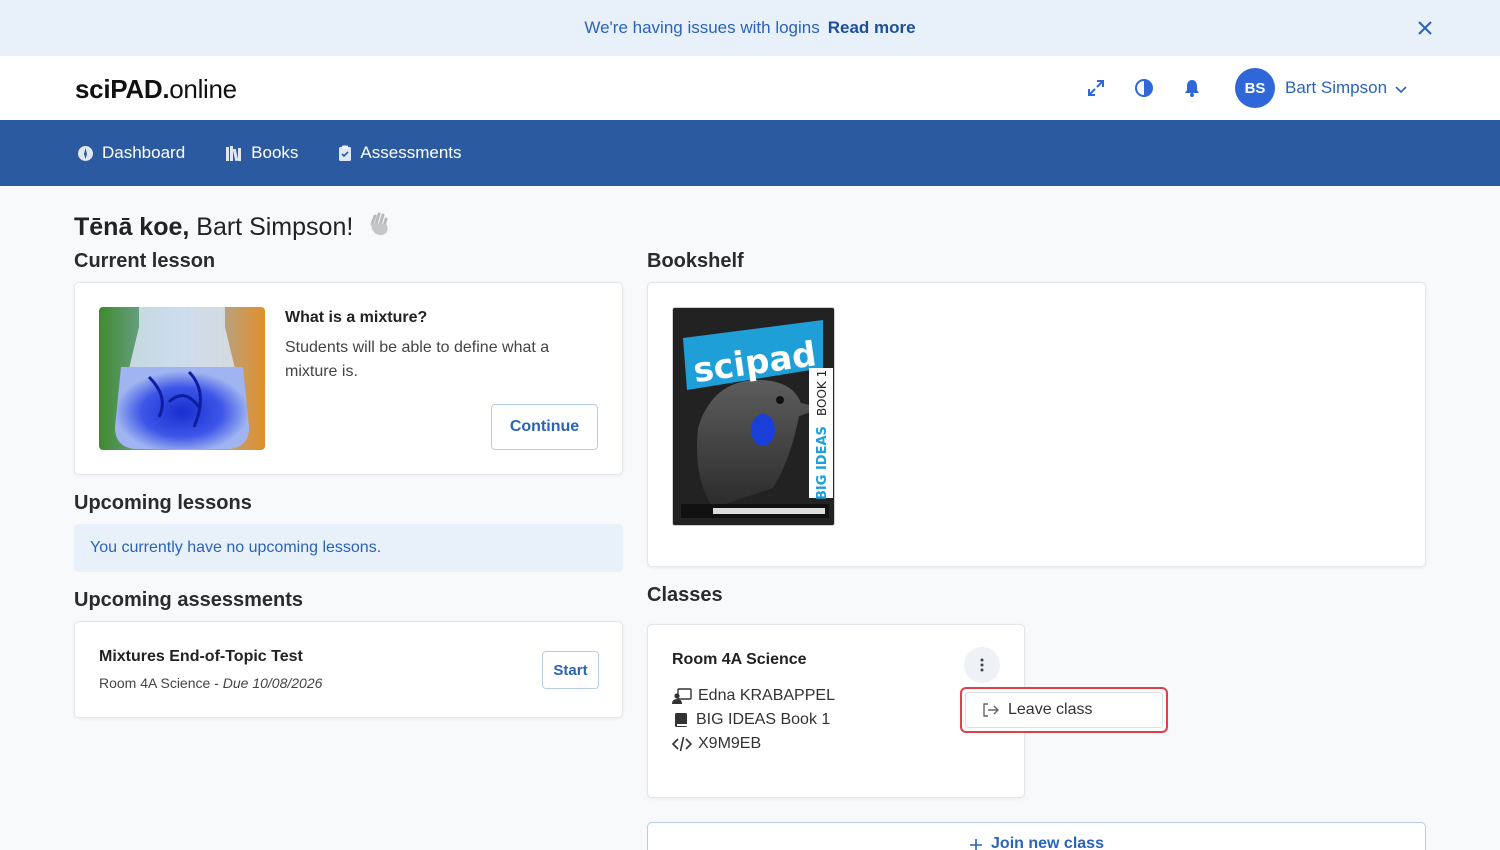 This screenshot has height=850, width=1500. I want to click on books-icon, so click(234, 153).